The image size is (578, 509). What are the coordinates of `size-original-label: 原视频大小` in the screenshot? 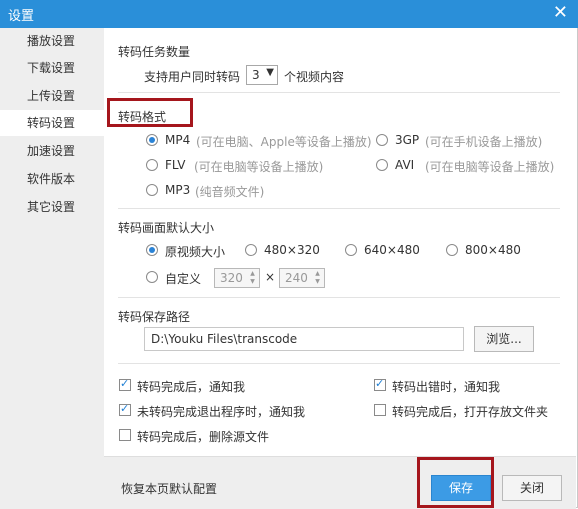 It's located at (195, 252).